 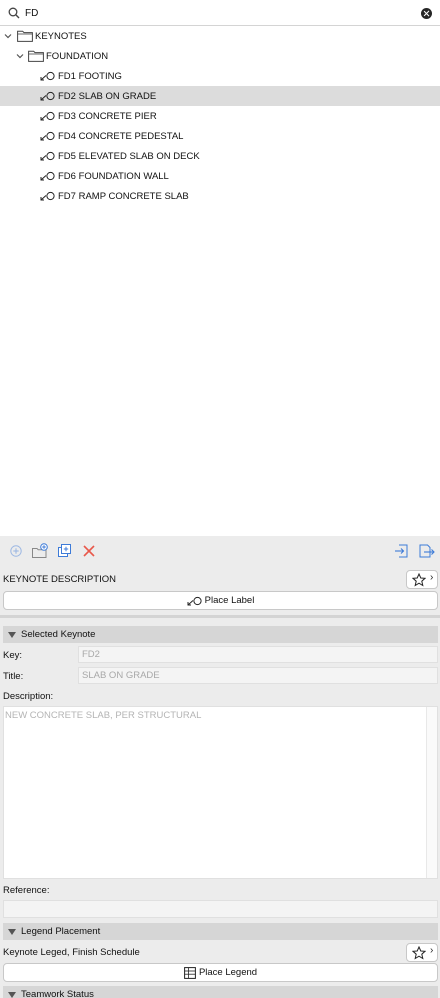 I want to click on tree-label-keynote: FD3 CONCRETE PIER, so click(x=107, y=116).